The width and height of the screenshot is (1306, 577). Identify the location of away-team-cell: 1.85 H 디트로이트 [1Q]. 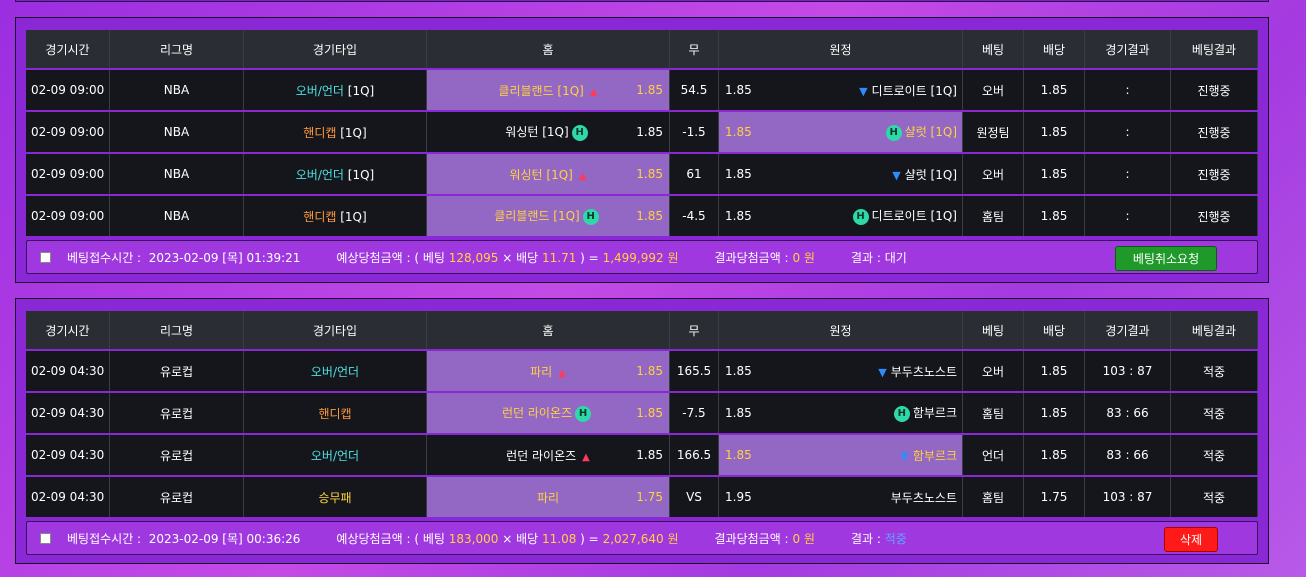
(841, 216).